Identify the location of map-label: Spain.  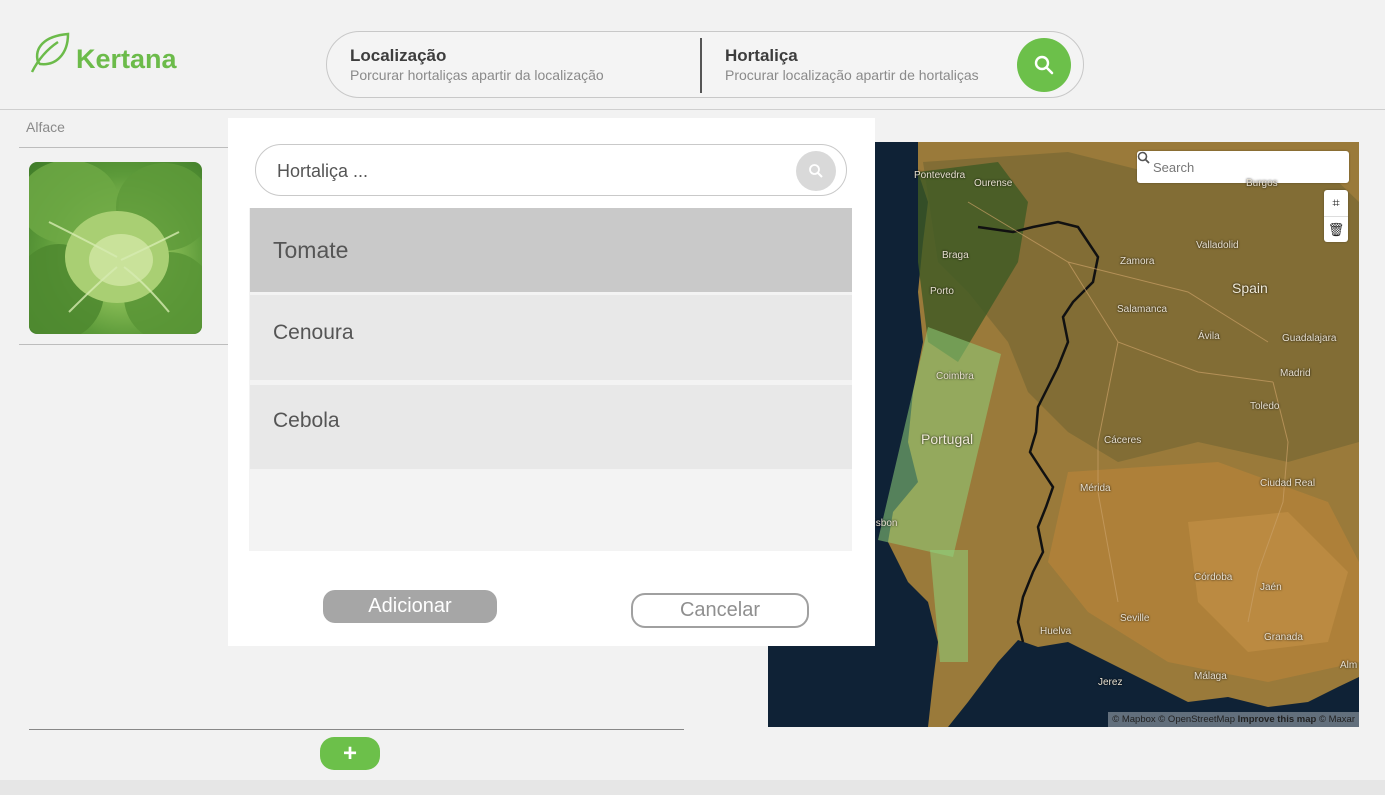
(1250, 288).